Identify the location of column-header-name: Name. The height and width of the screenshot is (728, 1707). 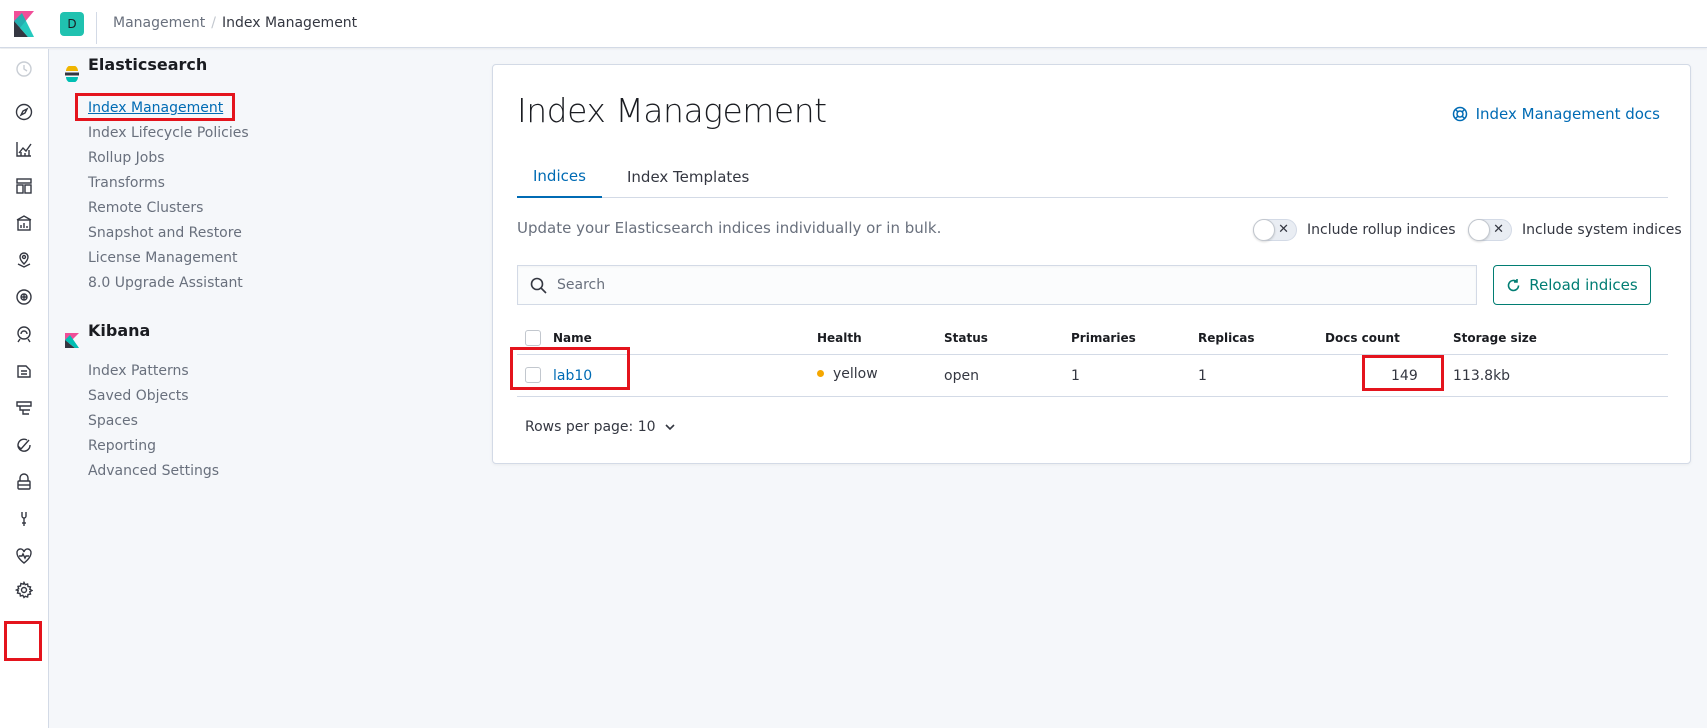
(572, 338).